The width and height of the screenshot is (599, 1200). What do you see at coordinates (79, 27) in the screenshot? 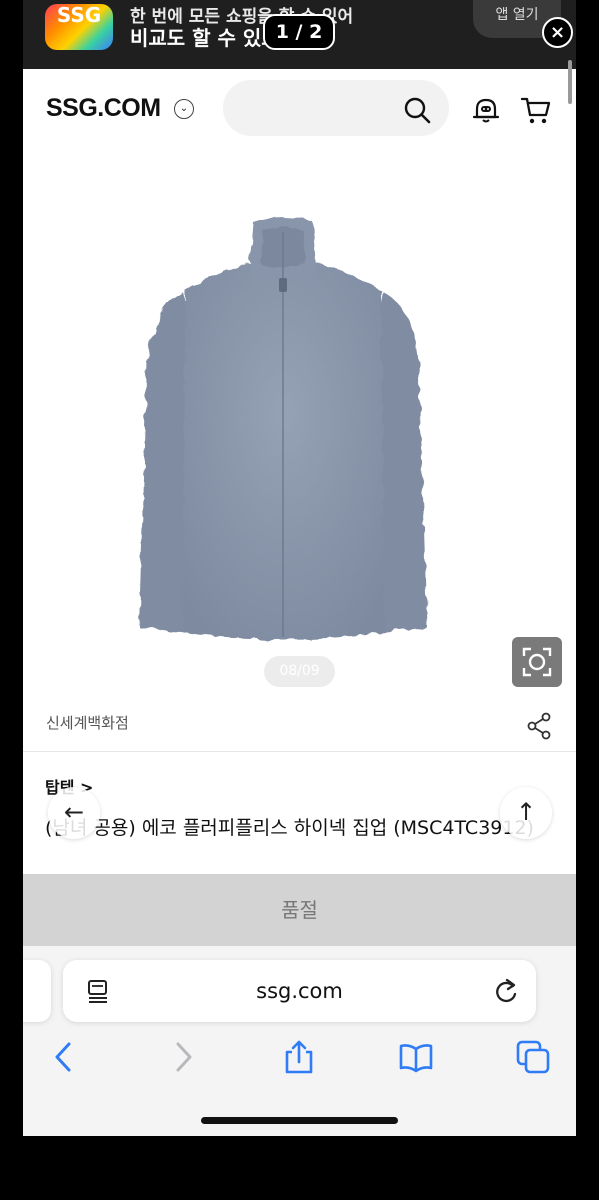
I see `ssg-app-logo: SSG` at bounding box center [79, 27].